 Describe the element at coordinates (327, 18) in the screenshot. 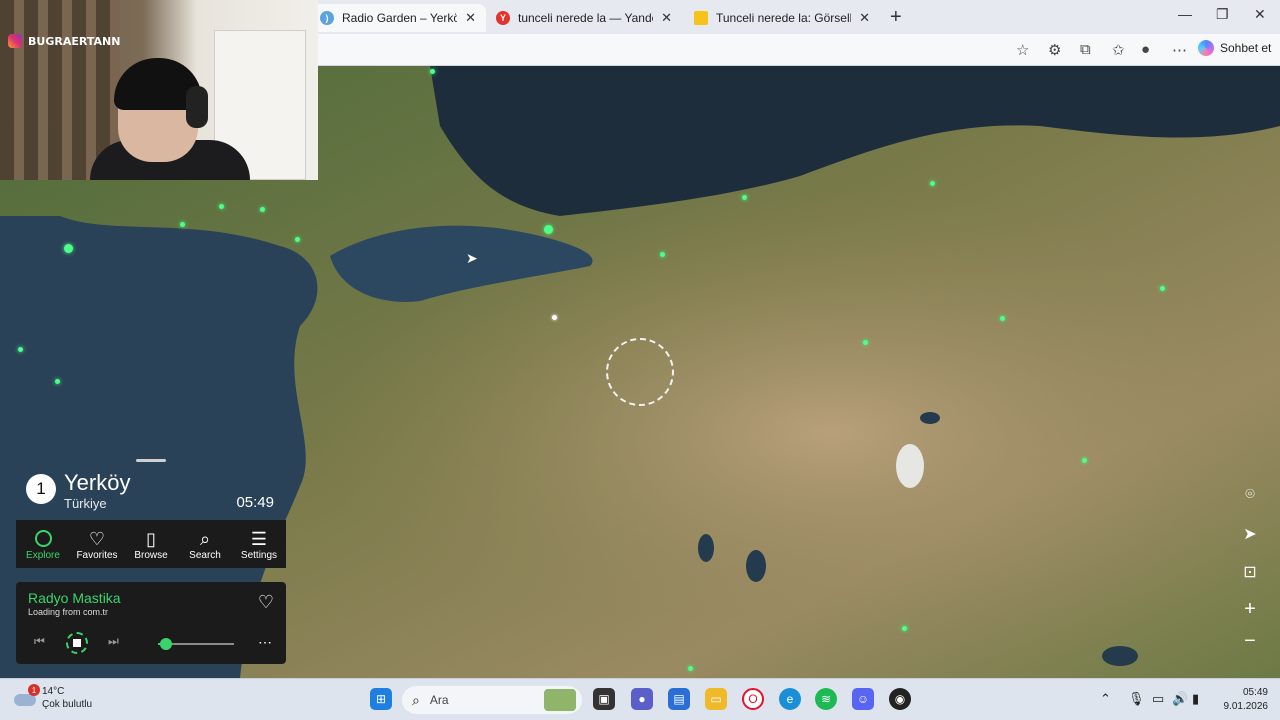

I see `radio-garden-icon: )` at that location.